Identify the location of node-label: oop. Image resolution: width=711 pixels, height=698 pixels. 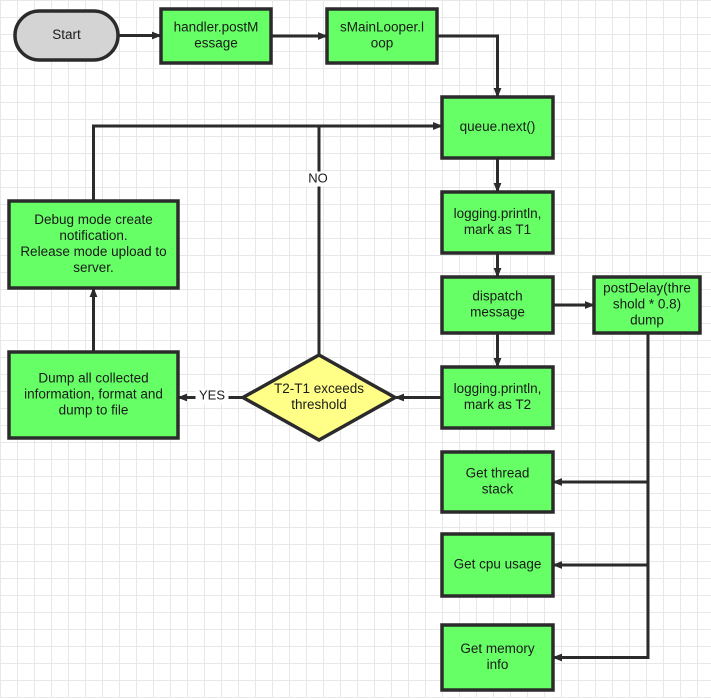
(382, 43).